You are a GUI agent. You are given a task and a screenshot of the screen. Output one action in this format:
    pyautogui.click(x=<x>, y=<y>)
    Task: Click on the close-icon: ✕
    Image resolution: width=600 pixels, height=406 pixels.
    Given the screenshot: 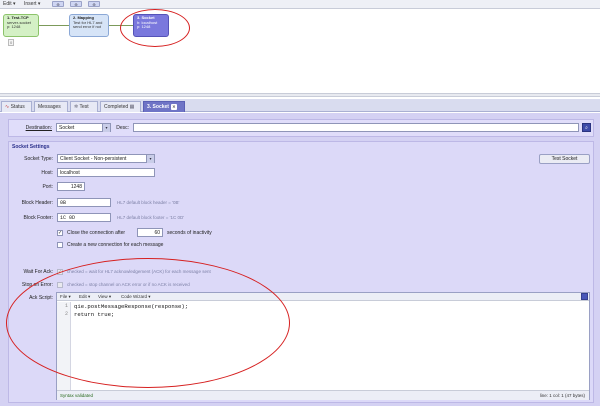 What is the action you would take?
    pyautogui.click(x=173, y=106)
    